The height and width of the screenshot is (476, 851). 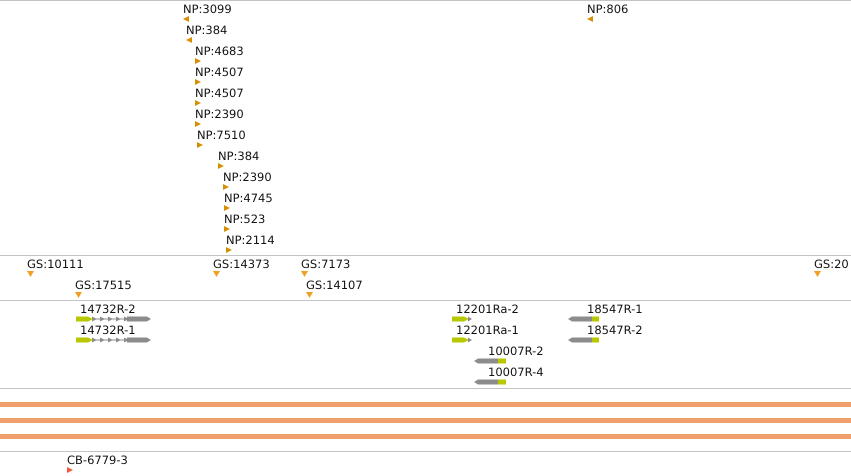 What do you see at coordinates (250, 240) in the screenshot?
I see `feature-label: NP:2114` at bounding box center [250, 240].